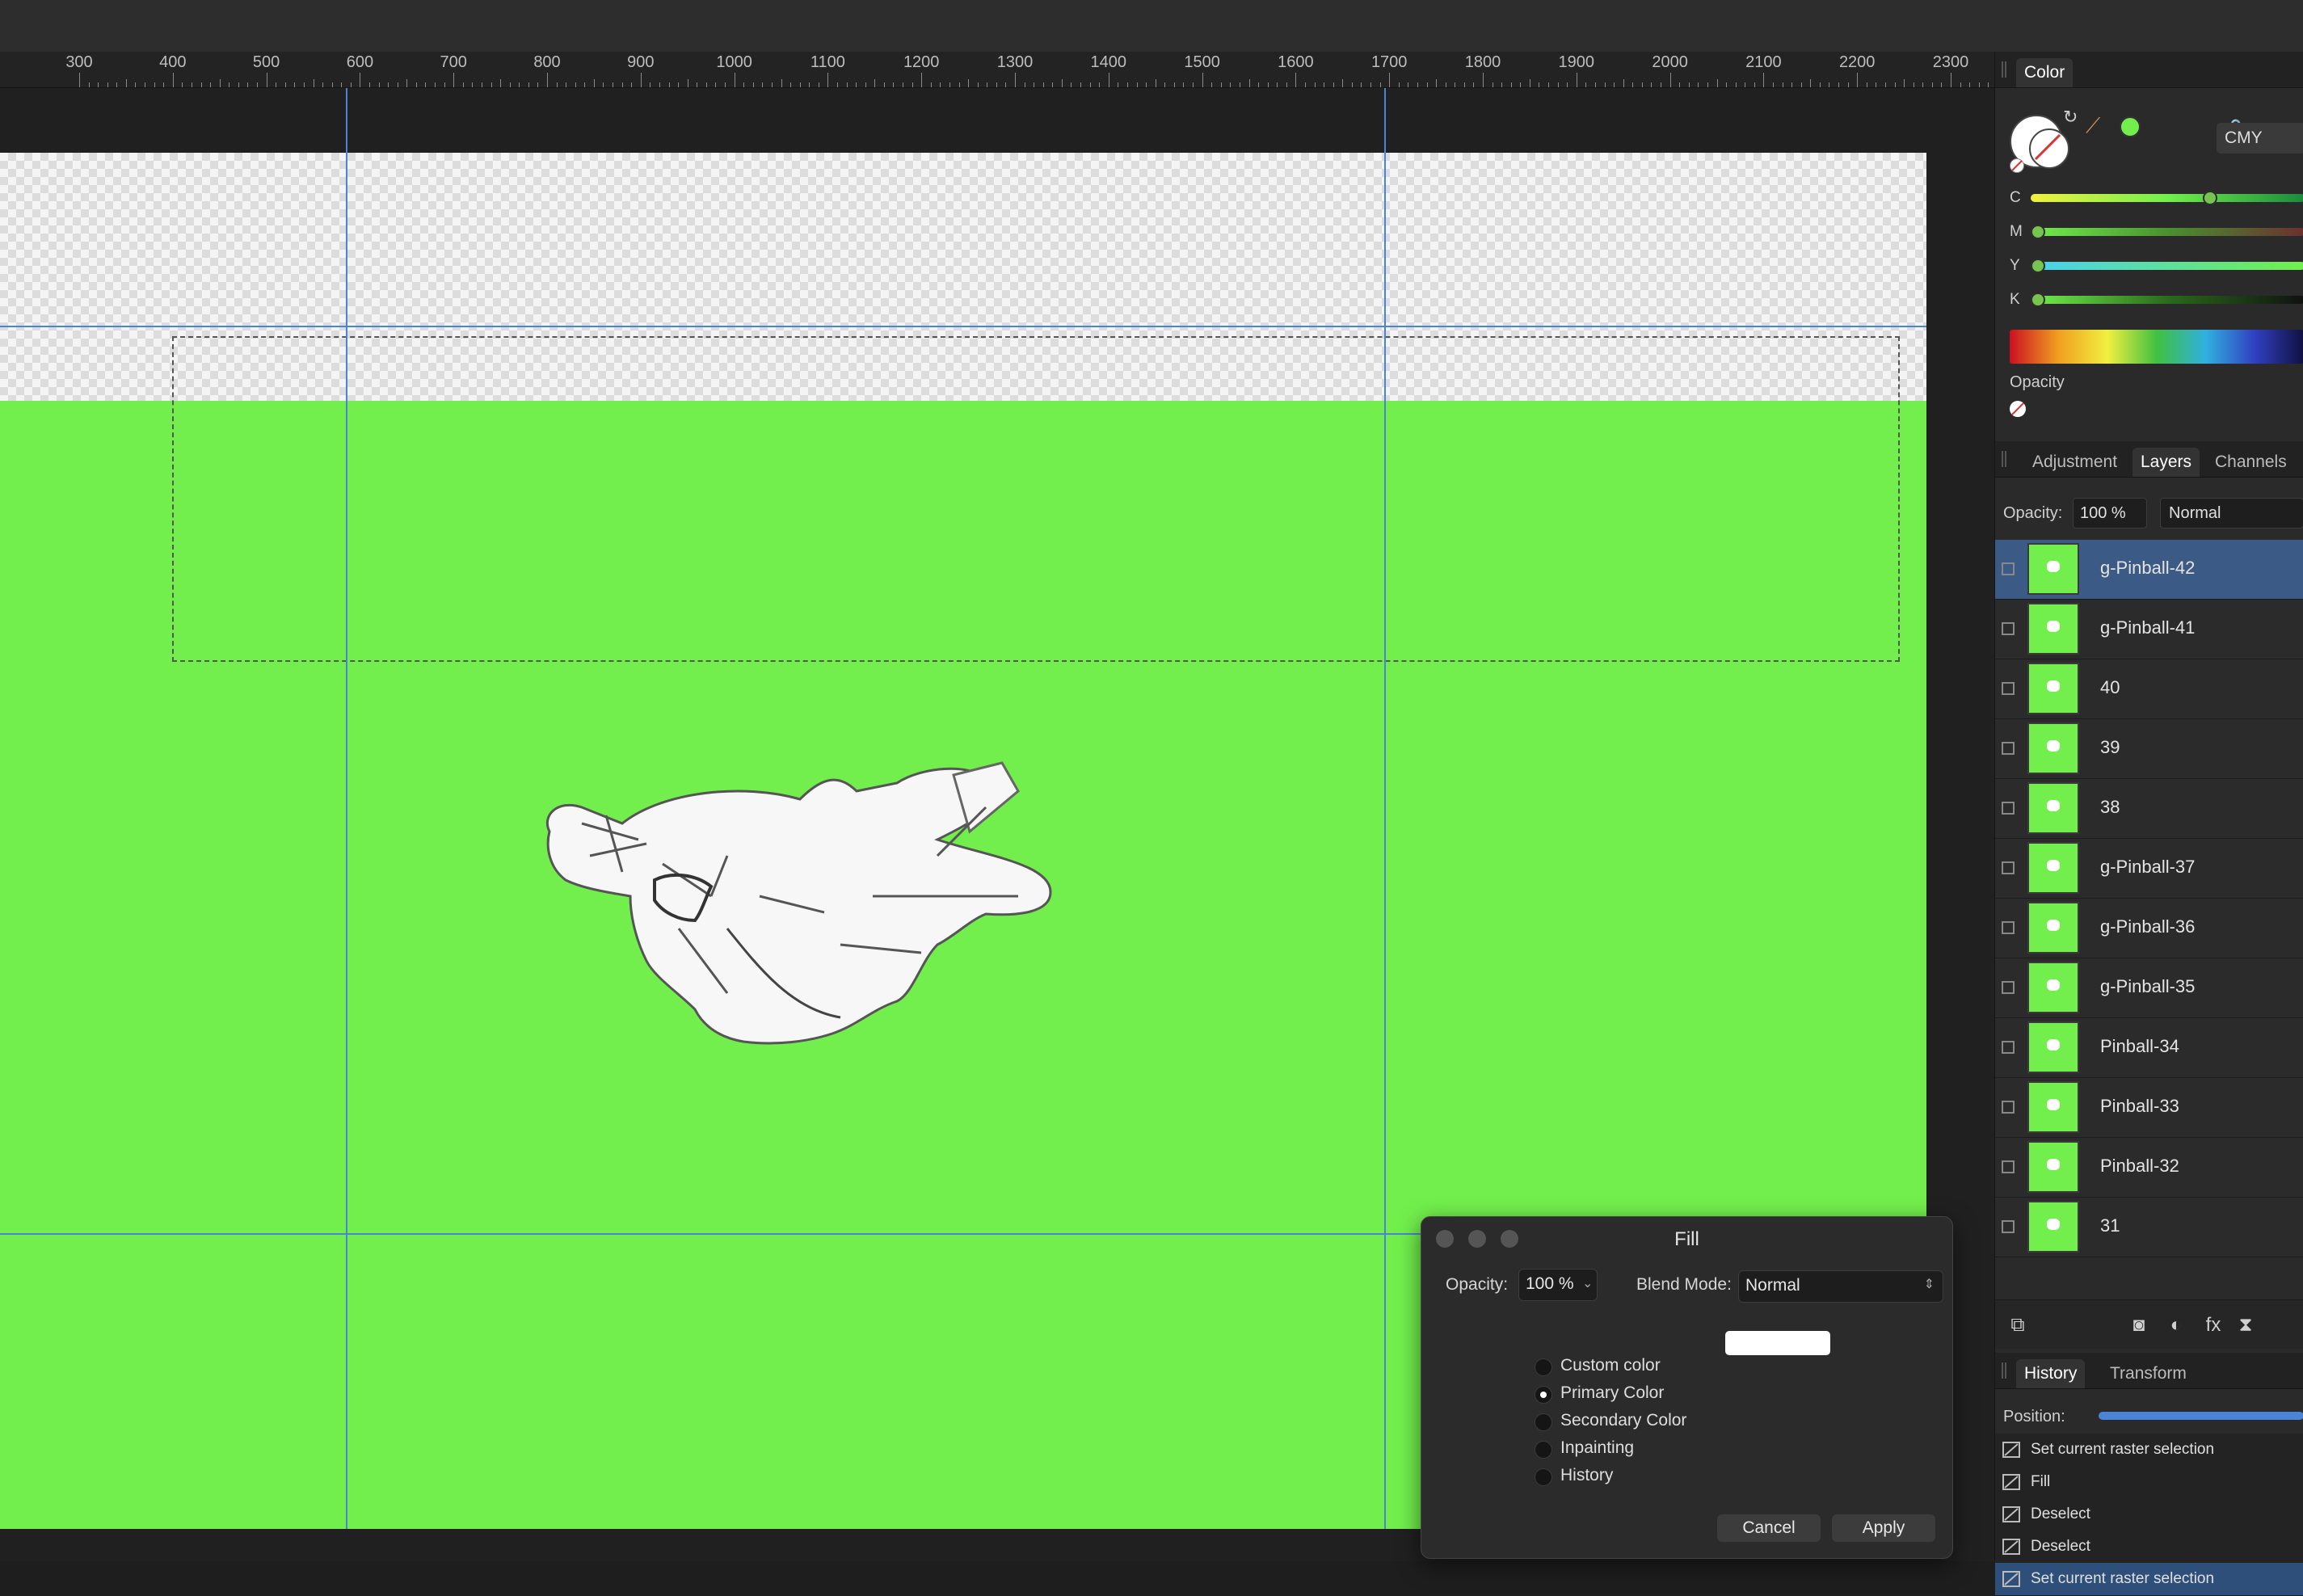  Describe the element at coordinates (2213, 1325) in the screenshot. I see `fx-icon: fx` at that location.